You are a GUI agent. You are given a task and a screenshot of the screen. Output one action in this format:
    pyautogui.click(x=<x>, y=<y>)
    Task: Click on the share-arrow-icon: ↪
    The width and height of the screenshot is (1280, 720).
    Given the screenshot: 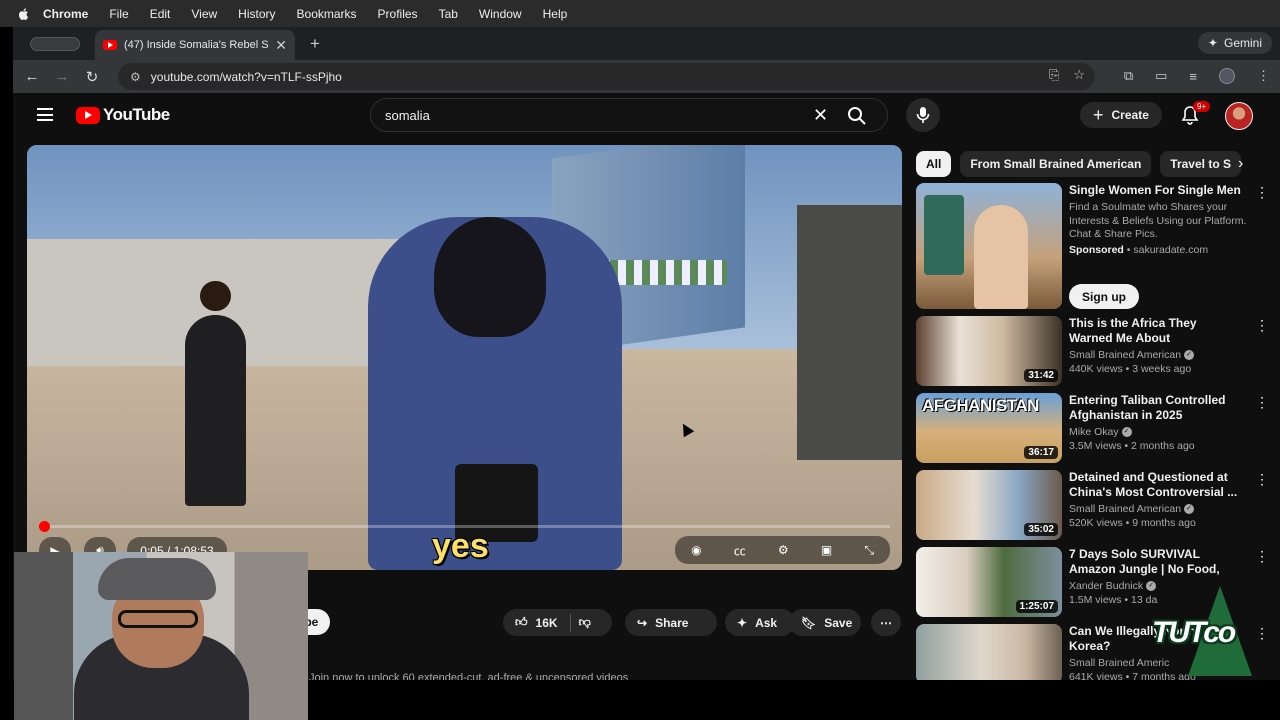 What is the action you would take?
    pyautogui.click(x=642, y=622)
    